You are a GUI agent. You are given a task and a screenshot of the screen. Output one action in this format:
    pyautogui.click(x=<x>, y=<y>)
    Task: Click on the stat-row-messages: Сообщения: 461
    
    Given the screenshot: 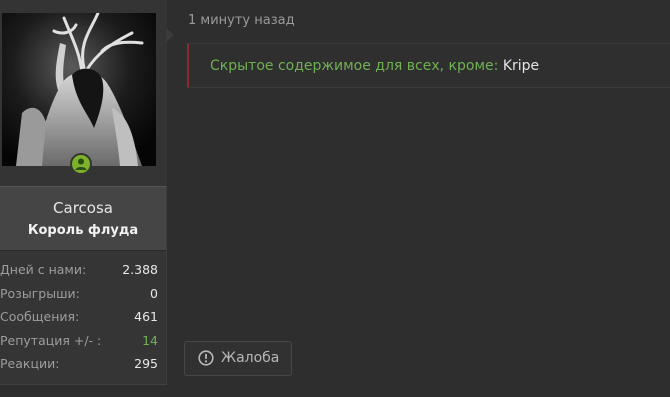 What is the action you would take?
    pyautogui.click(x=83, y=321)
    